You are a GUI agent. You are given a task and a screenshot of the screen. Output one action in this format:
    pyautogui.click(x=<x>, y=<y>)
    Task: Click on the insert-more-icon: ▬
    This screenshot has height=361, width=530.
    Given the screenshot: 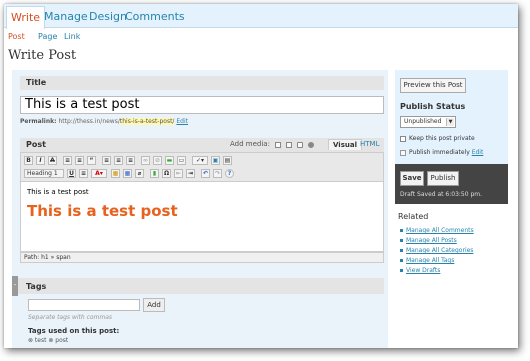 What is the action you would take?
    pyautogui.click(x=169, y=160)
    